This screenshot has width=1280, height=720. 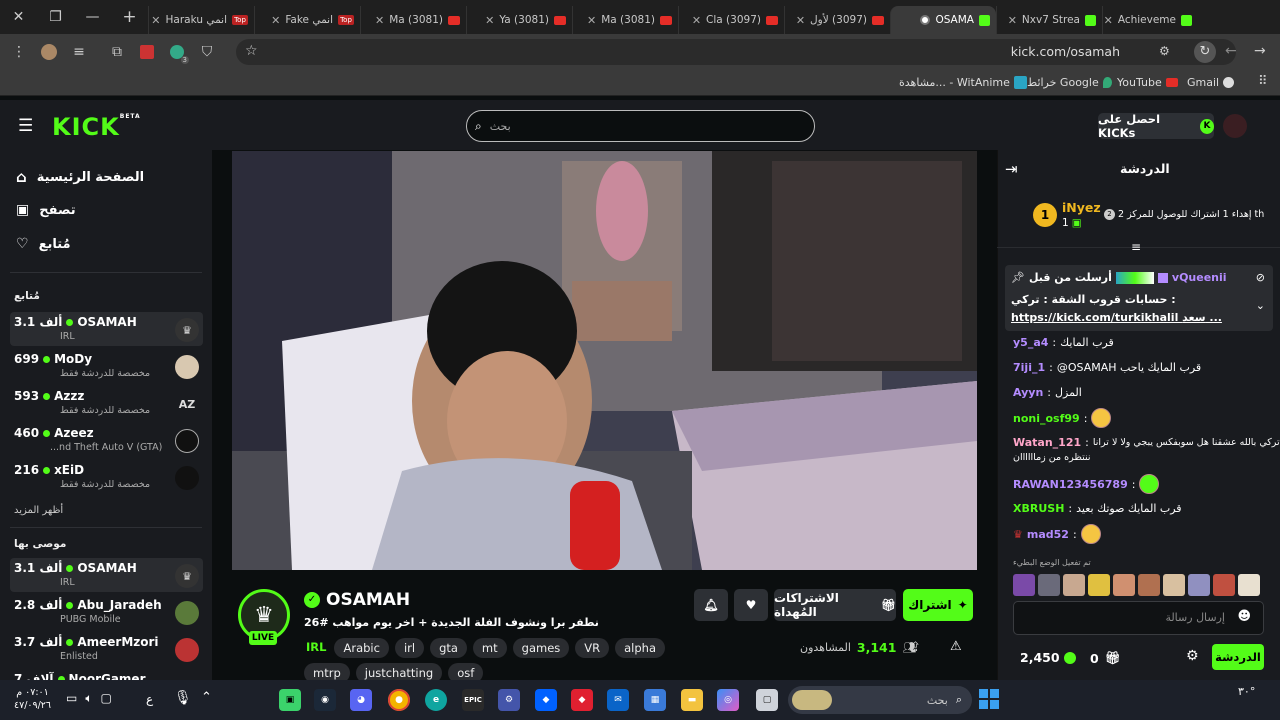 I want to click on tag-chip: VR, so click(x=592, y=648).